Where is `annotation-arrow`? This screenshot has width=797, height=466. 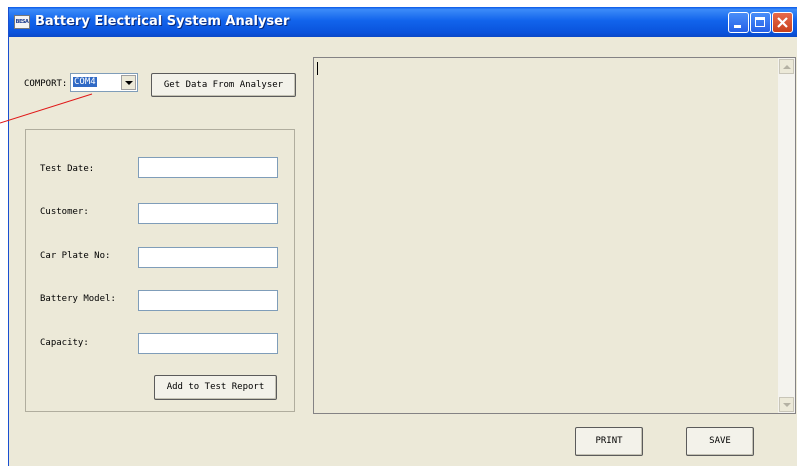 annotation-arrow is located at coordinates (46, 108).